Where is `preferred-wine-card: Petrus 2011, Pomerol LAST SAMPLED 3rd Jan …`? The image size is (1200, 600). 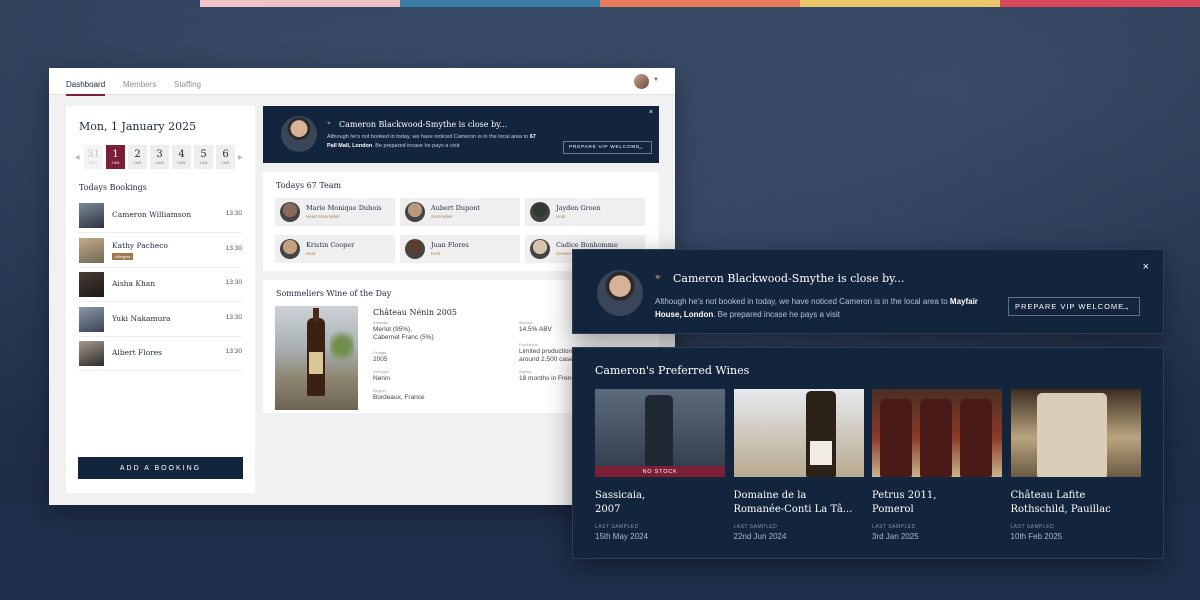
preferred-wine-card: Petrus 2011, Pomerol LAST SAMPLED 3rd Jan … is located at coordinates (937, 465).